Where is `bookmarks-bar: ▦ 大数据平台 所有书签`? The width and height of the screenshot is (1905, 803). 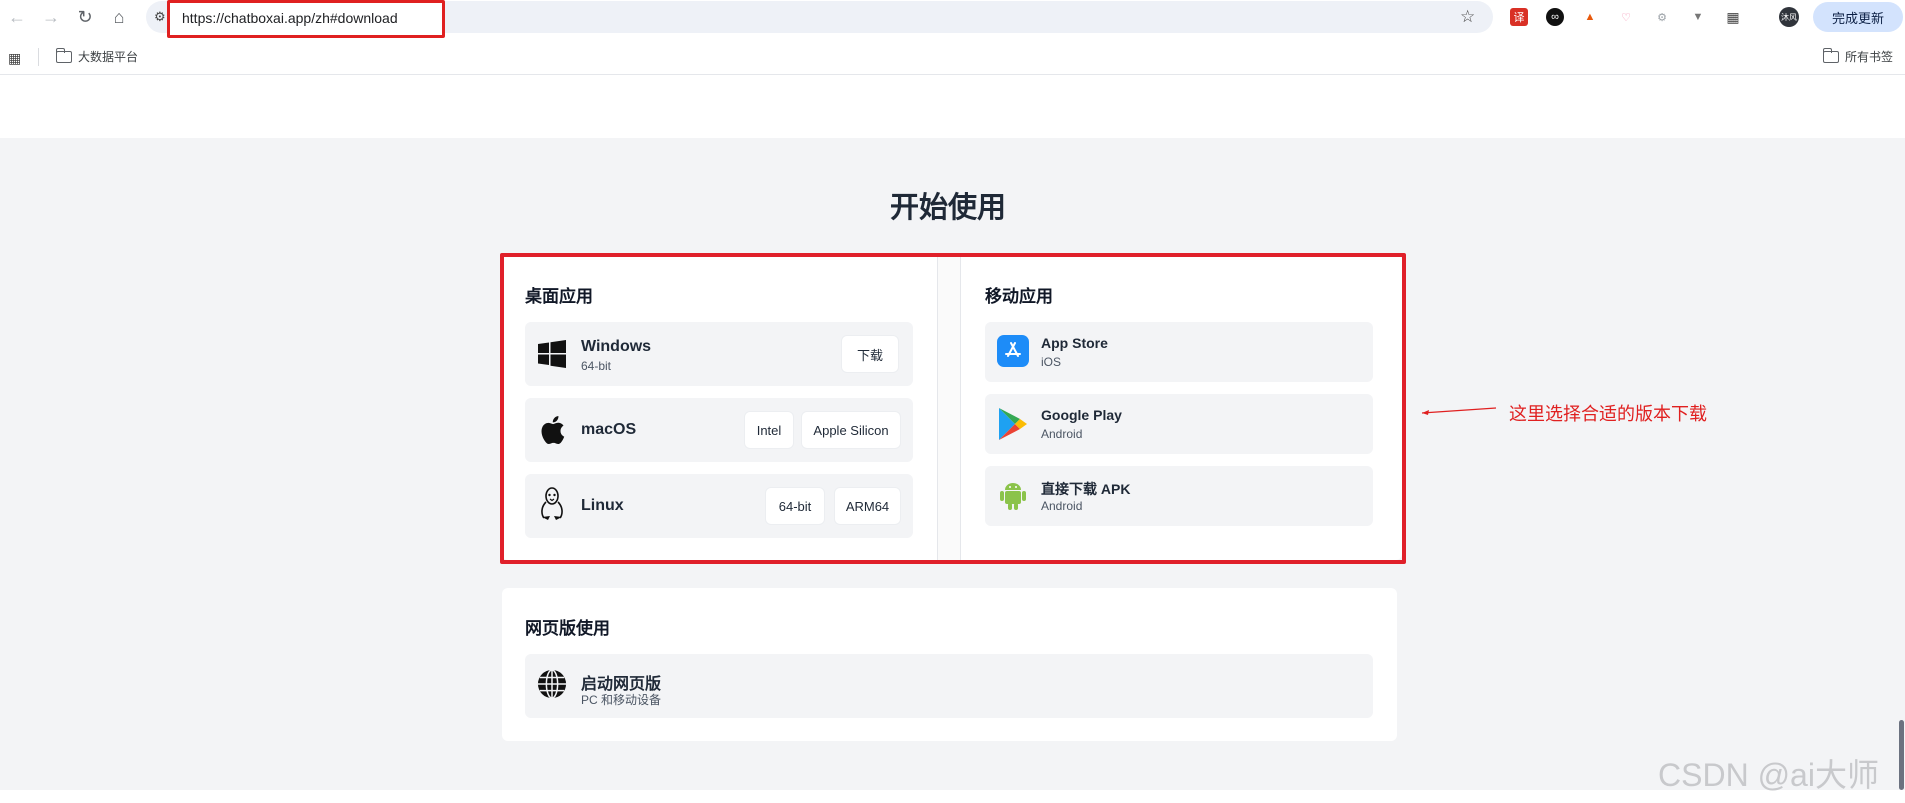 bookmarks-bar: ▦ 大数据平台 所有书签 is located at coordinates (952, 57).